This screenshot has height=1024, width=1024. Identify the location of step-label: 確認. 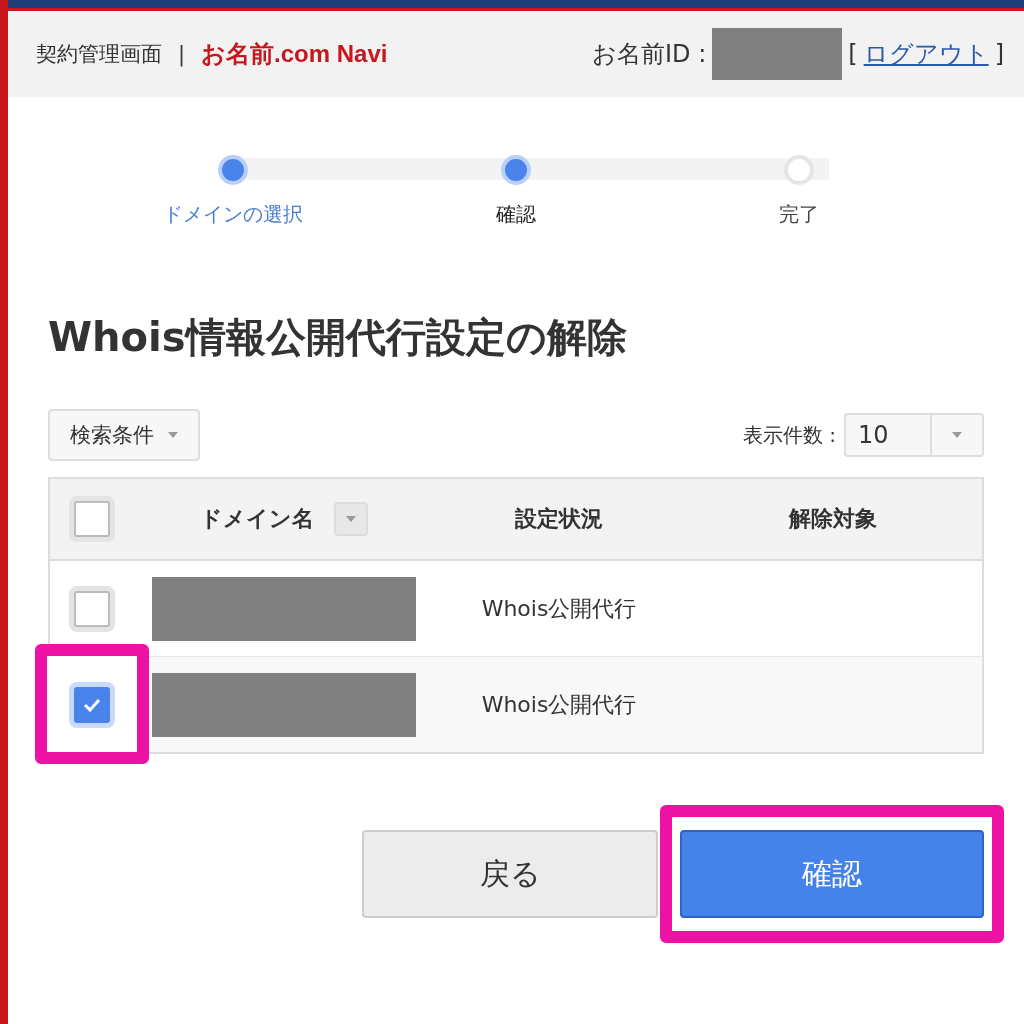
(516, 214).